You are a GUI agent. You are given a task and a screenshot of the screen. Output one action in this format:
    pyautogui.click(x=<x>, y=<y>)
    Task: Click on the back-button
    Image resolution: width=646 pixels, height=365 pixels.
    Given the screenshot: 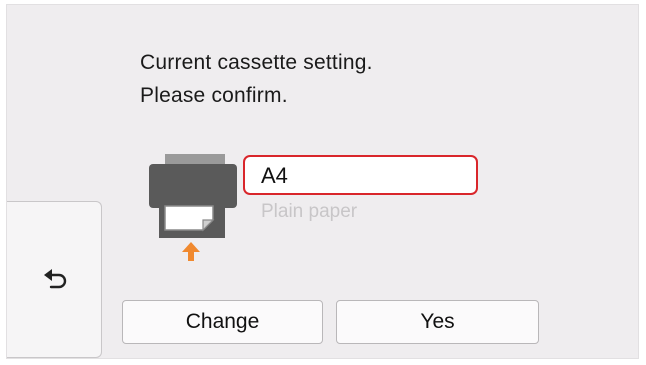 What is the action you would take?
    pyautogui.click(x=54, y=279)
    